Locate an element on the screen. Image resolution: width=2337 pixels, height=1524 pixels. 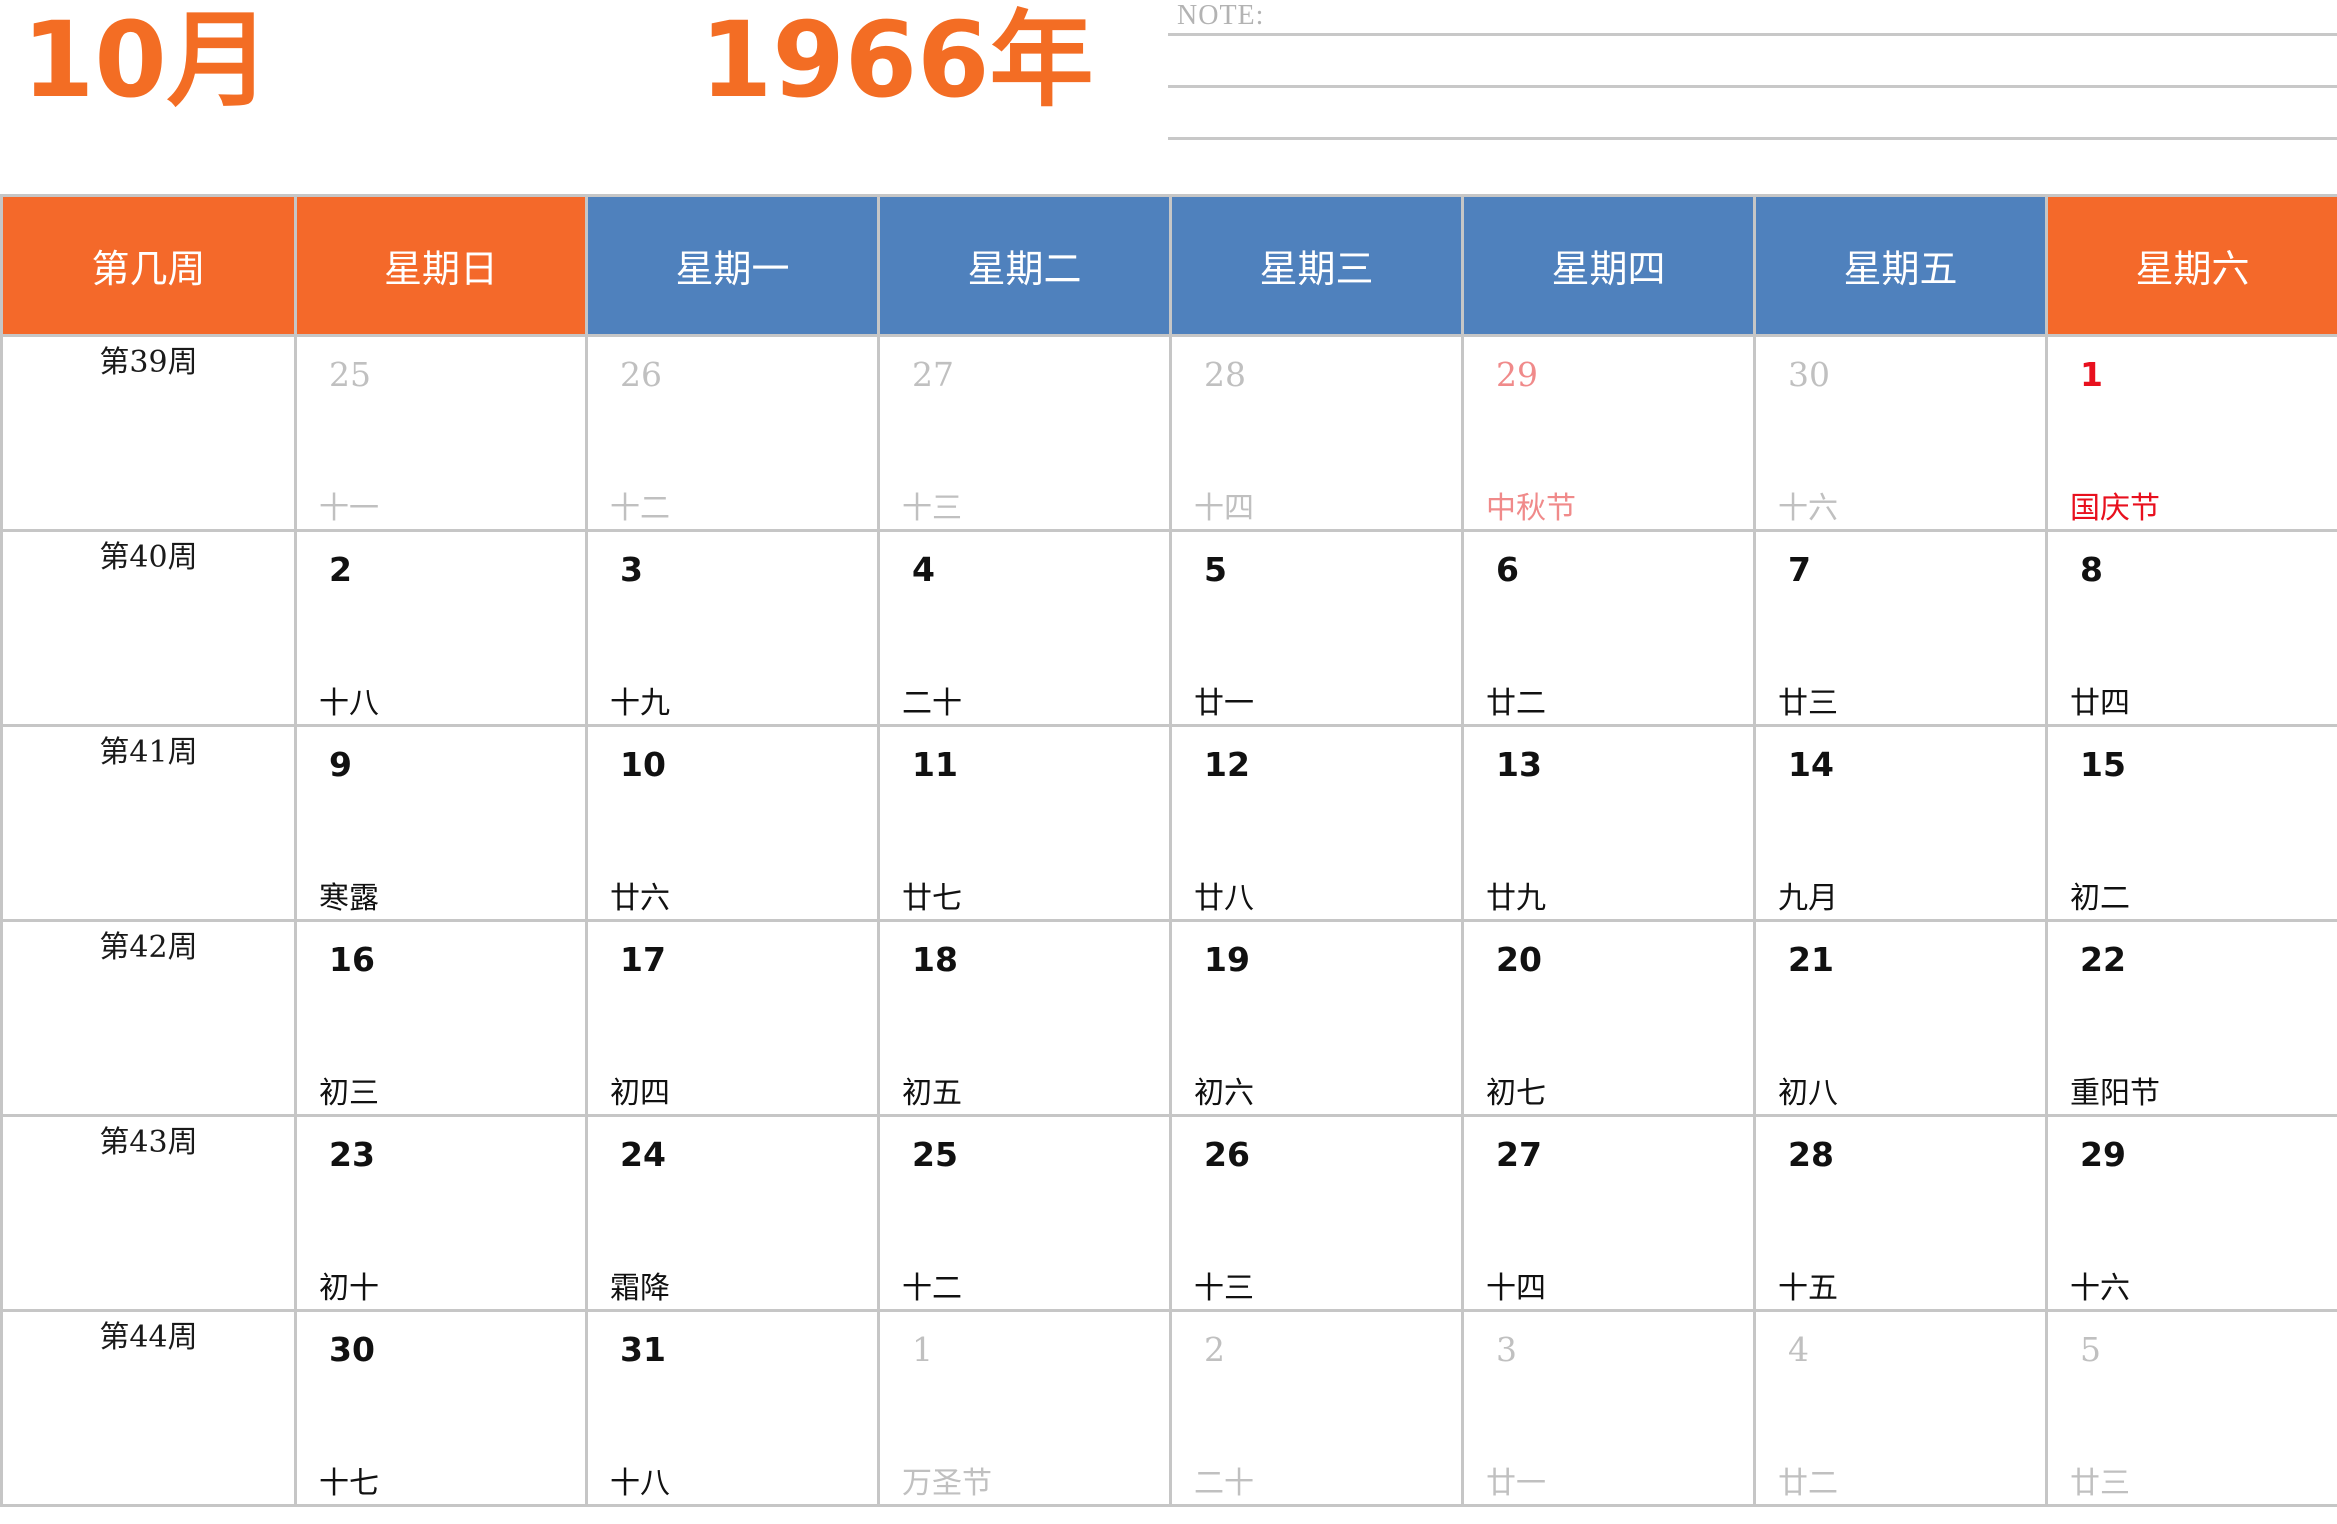
day-number: 14 is located at coordinates (1811, 764).